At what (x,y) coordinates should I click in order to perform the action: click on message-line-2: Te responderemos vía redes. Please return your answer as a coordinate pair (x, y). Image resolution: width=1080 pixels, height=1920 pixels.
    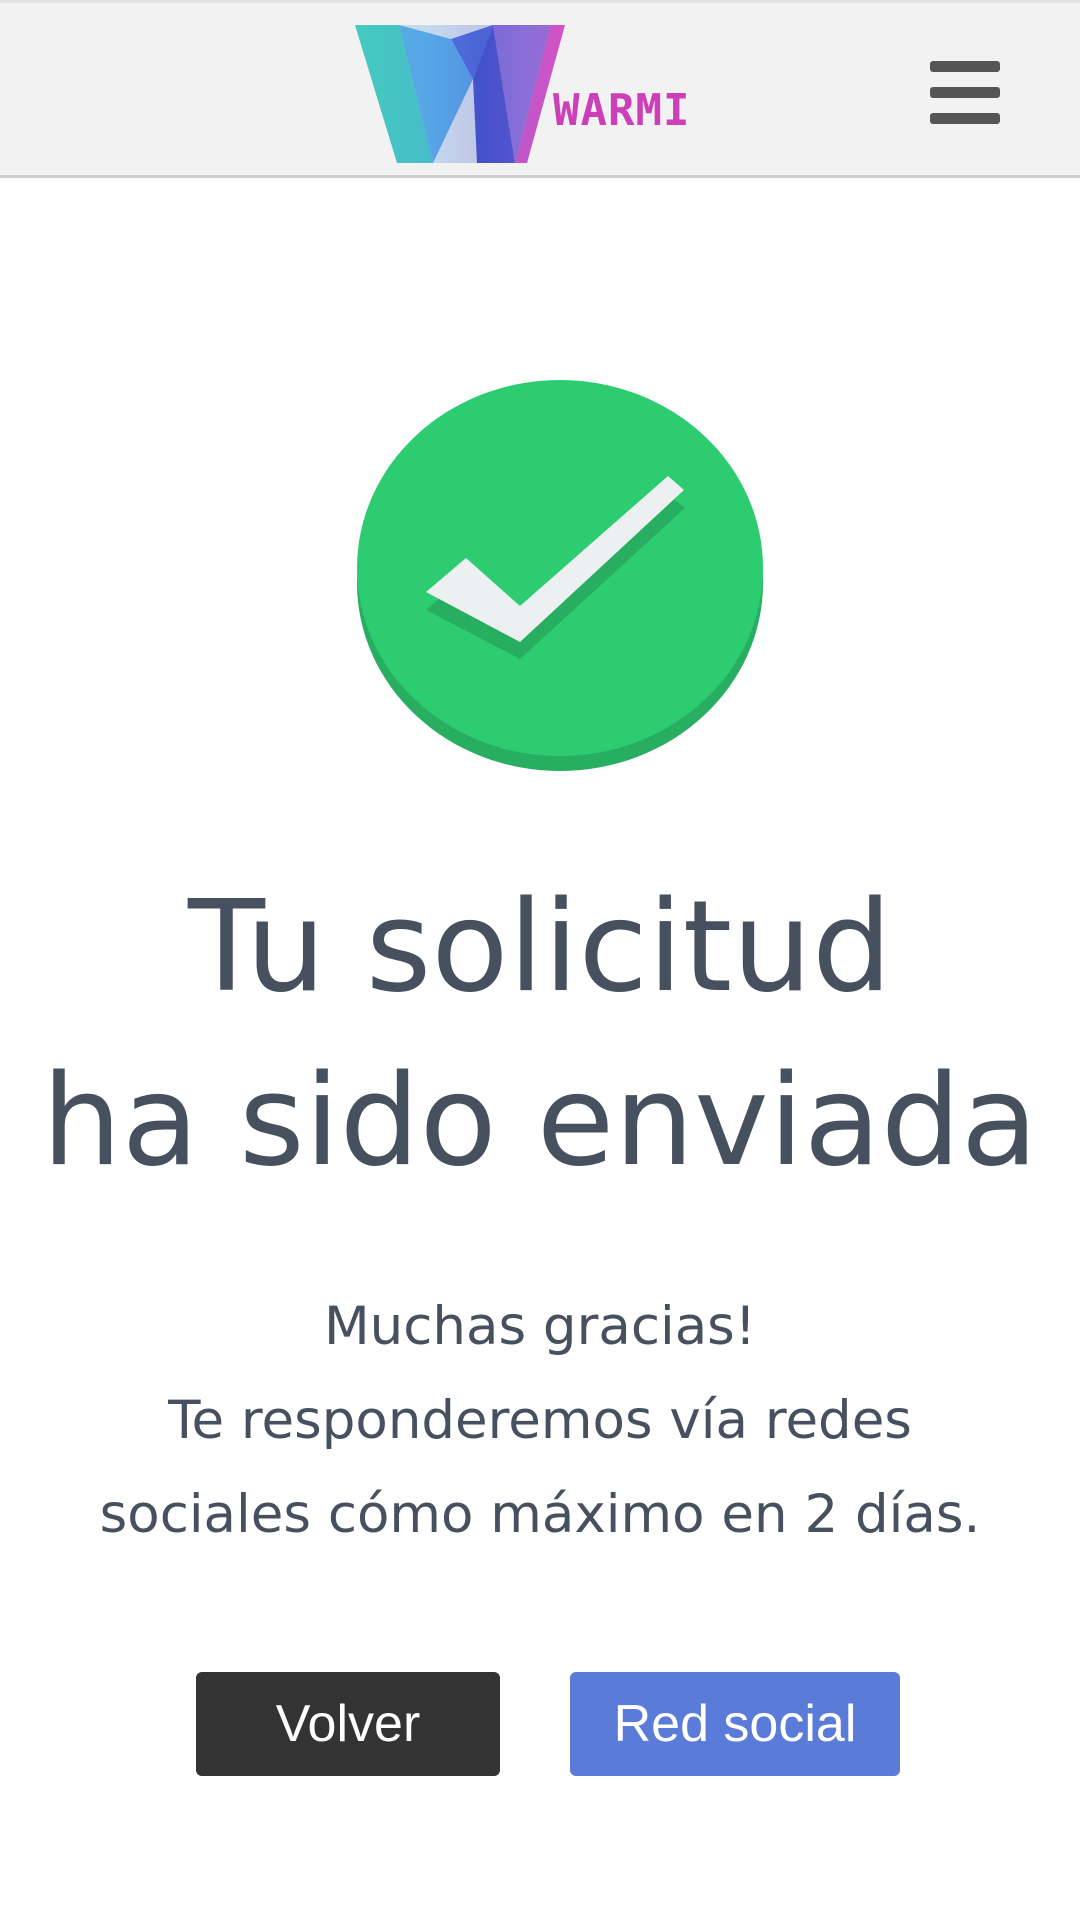
    Looking at the image, I should click on (540, 1420).